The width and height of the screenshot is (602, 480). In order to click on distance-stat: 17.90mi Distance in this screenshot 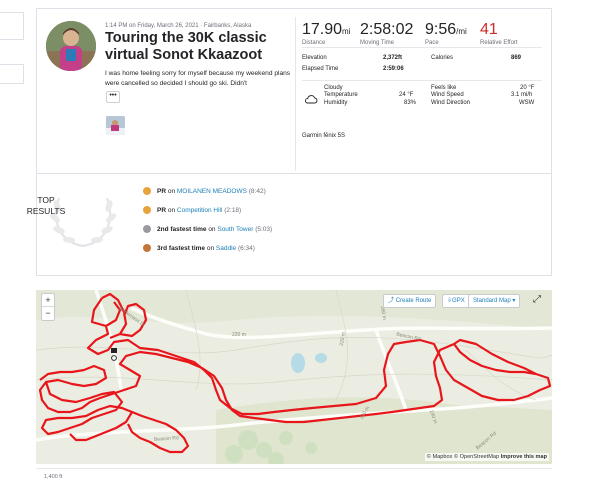, I will do `click(326, 33)`.